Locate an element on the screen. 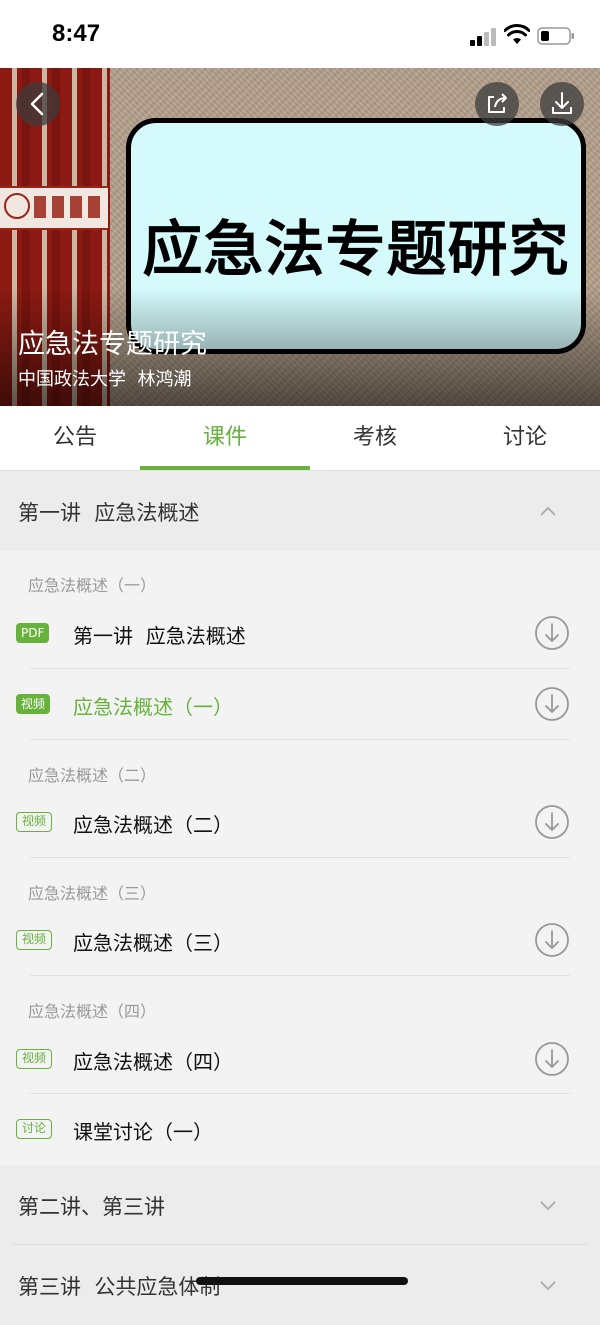  course-title: 应急法专题研究 is located at coordinates (112, 344).